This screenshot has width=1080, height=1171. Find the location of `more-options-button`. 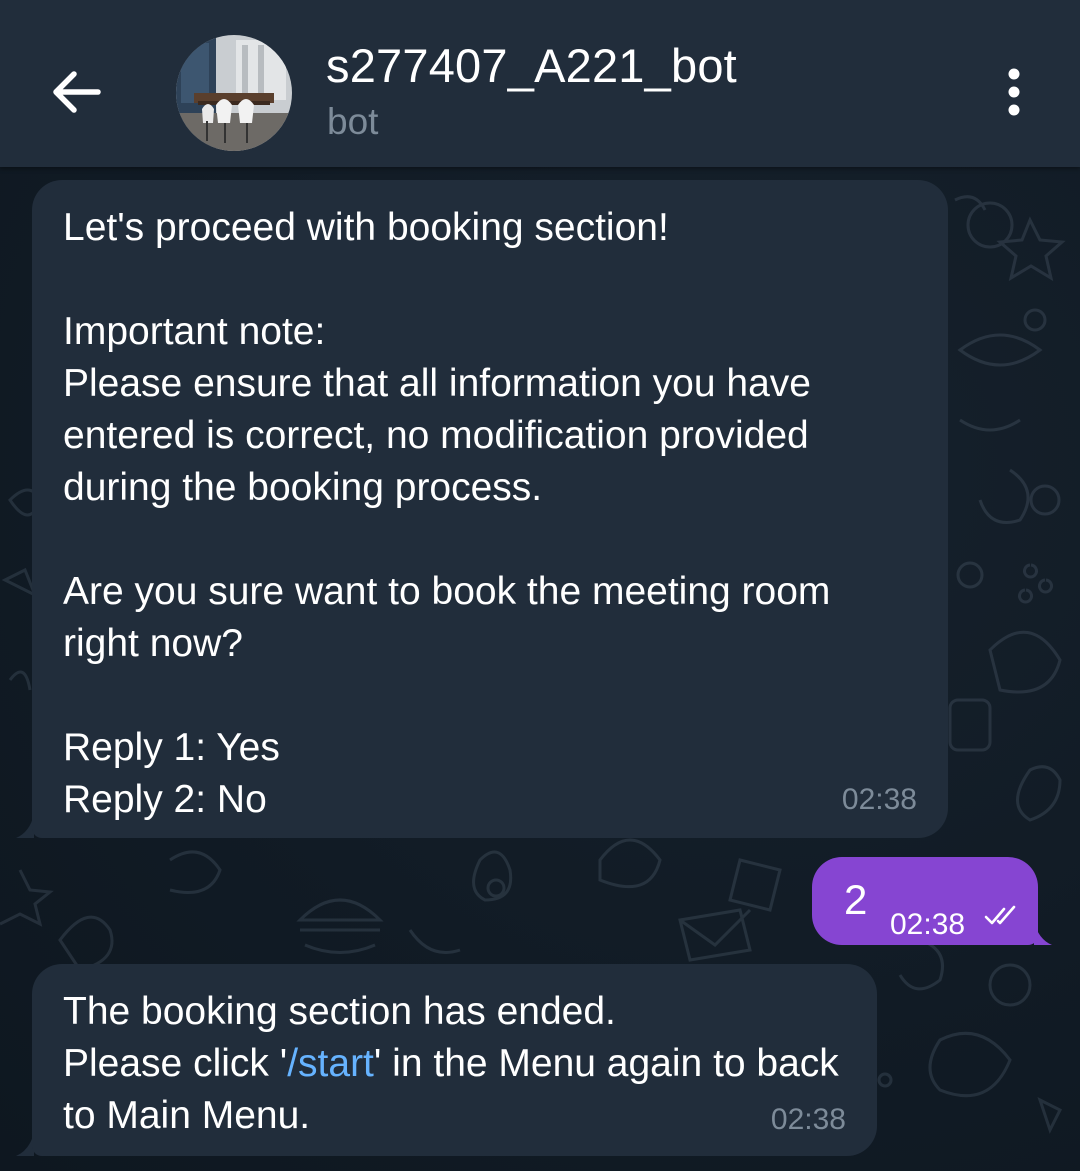

more-options-button is located at coordinates (1014, 92).